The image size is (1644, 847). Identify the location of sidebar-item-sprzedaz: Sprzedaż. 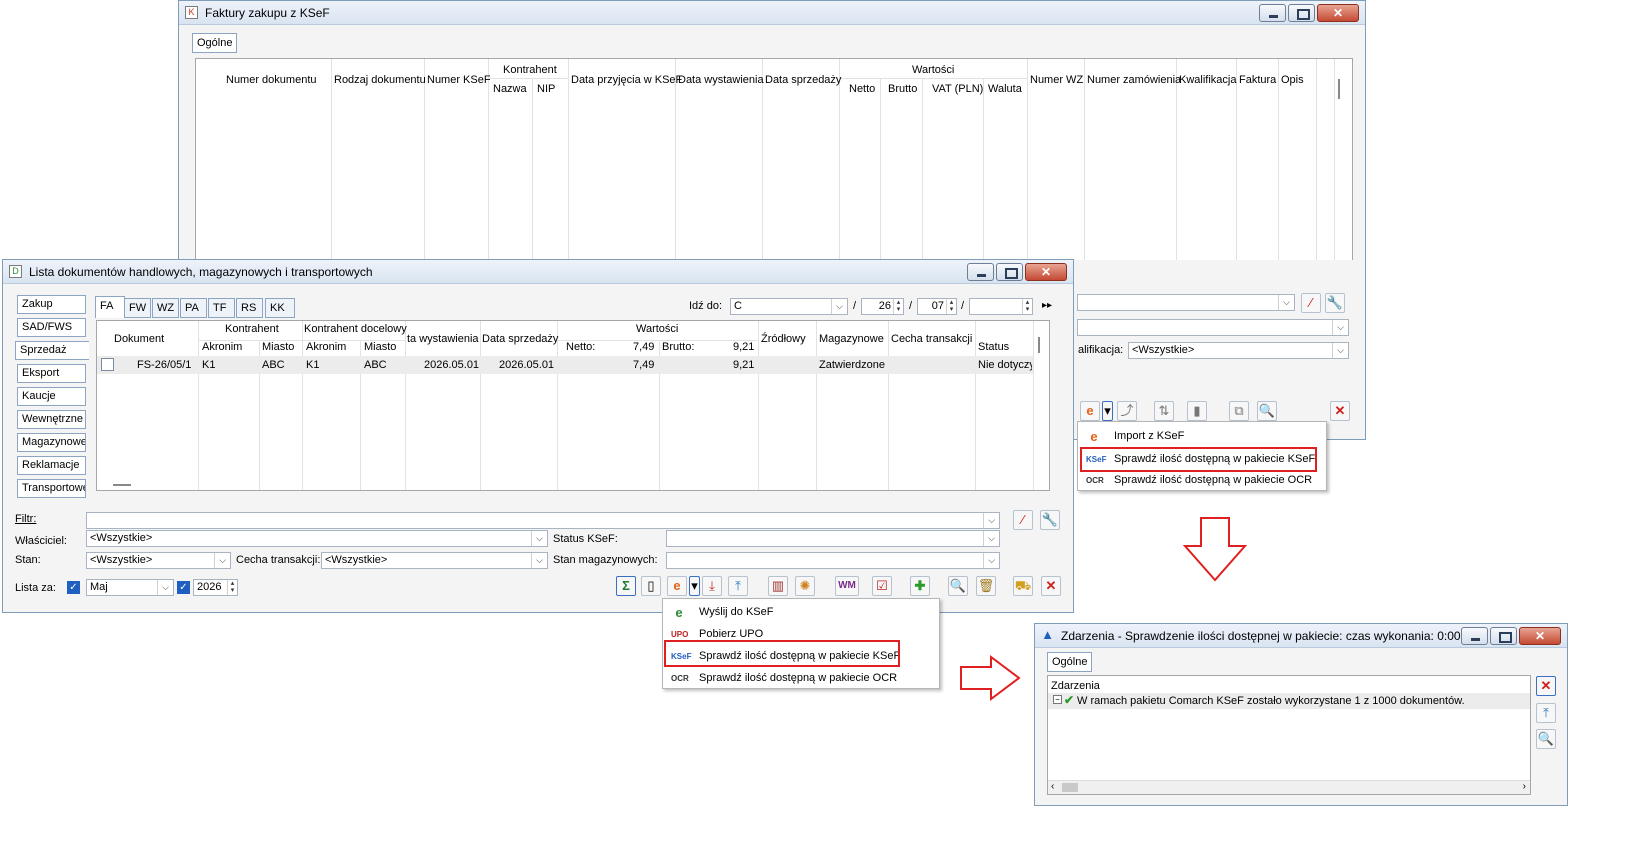
(52, 350).